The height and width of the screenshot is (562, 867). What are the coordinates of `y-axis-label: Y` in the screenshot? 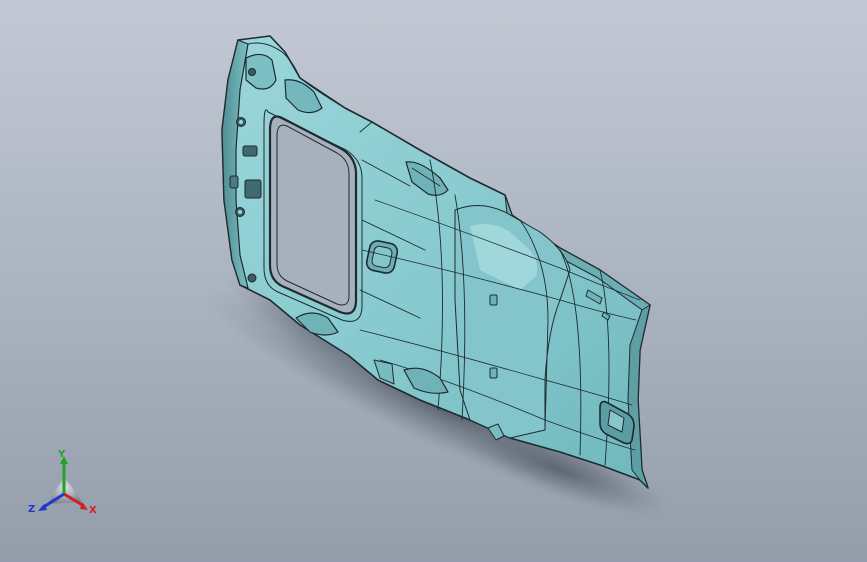 It's located at (62, 454).